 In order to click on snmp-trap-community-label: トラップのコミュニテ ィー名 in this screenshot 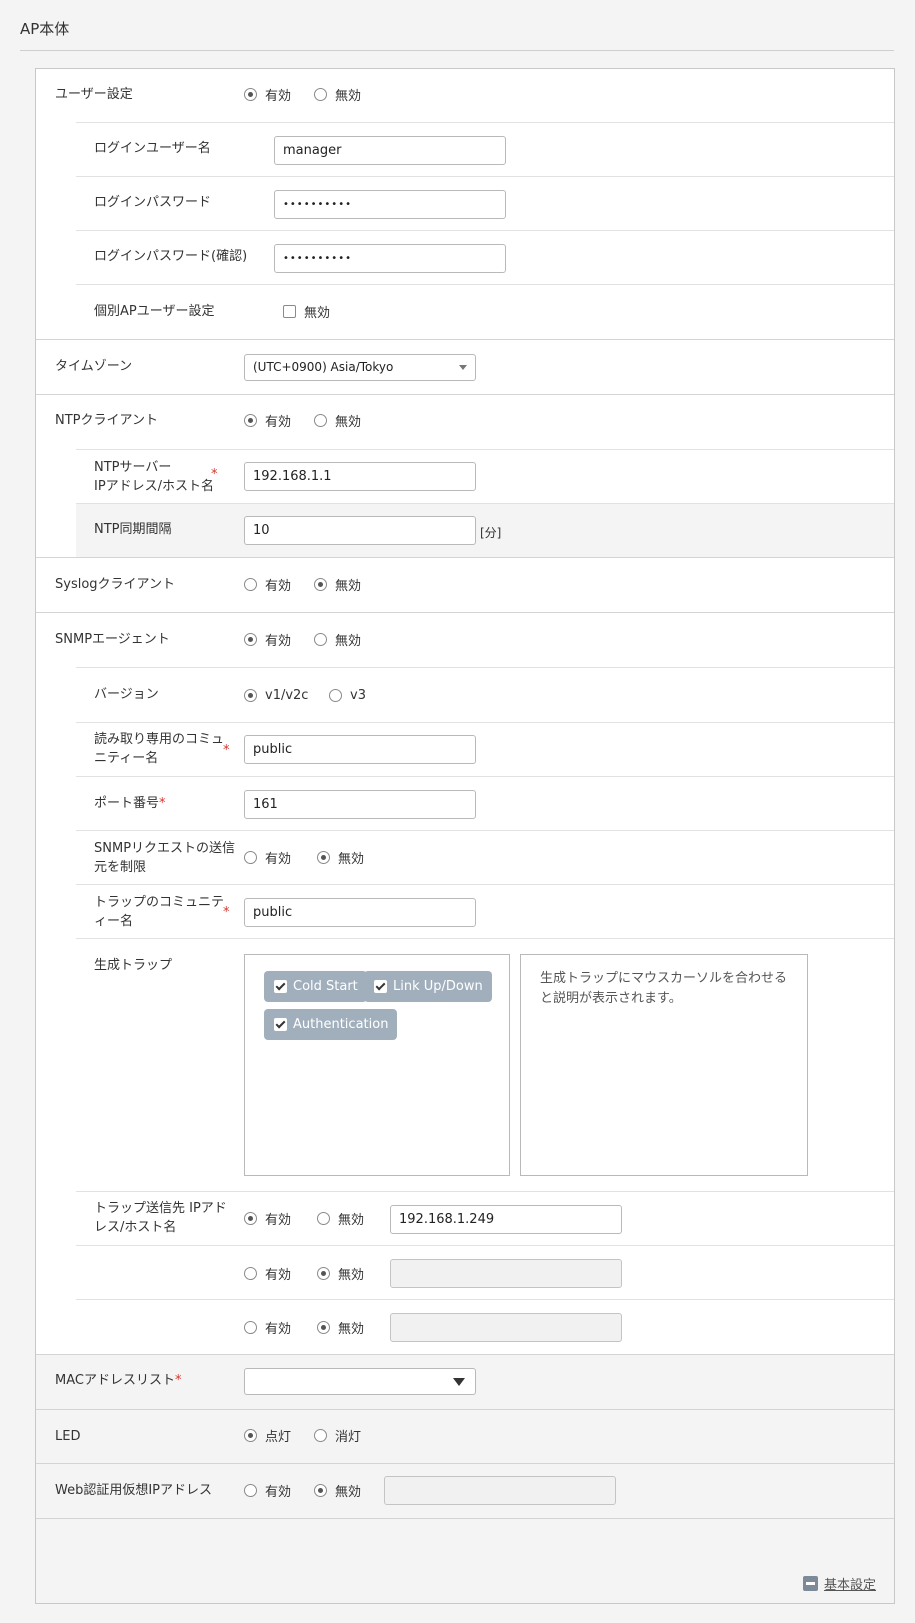, I will do `click(159, 912)`.